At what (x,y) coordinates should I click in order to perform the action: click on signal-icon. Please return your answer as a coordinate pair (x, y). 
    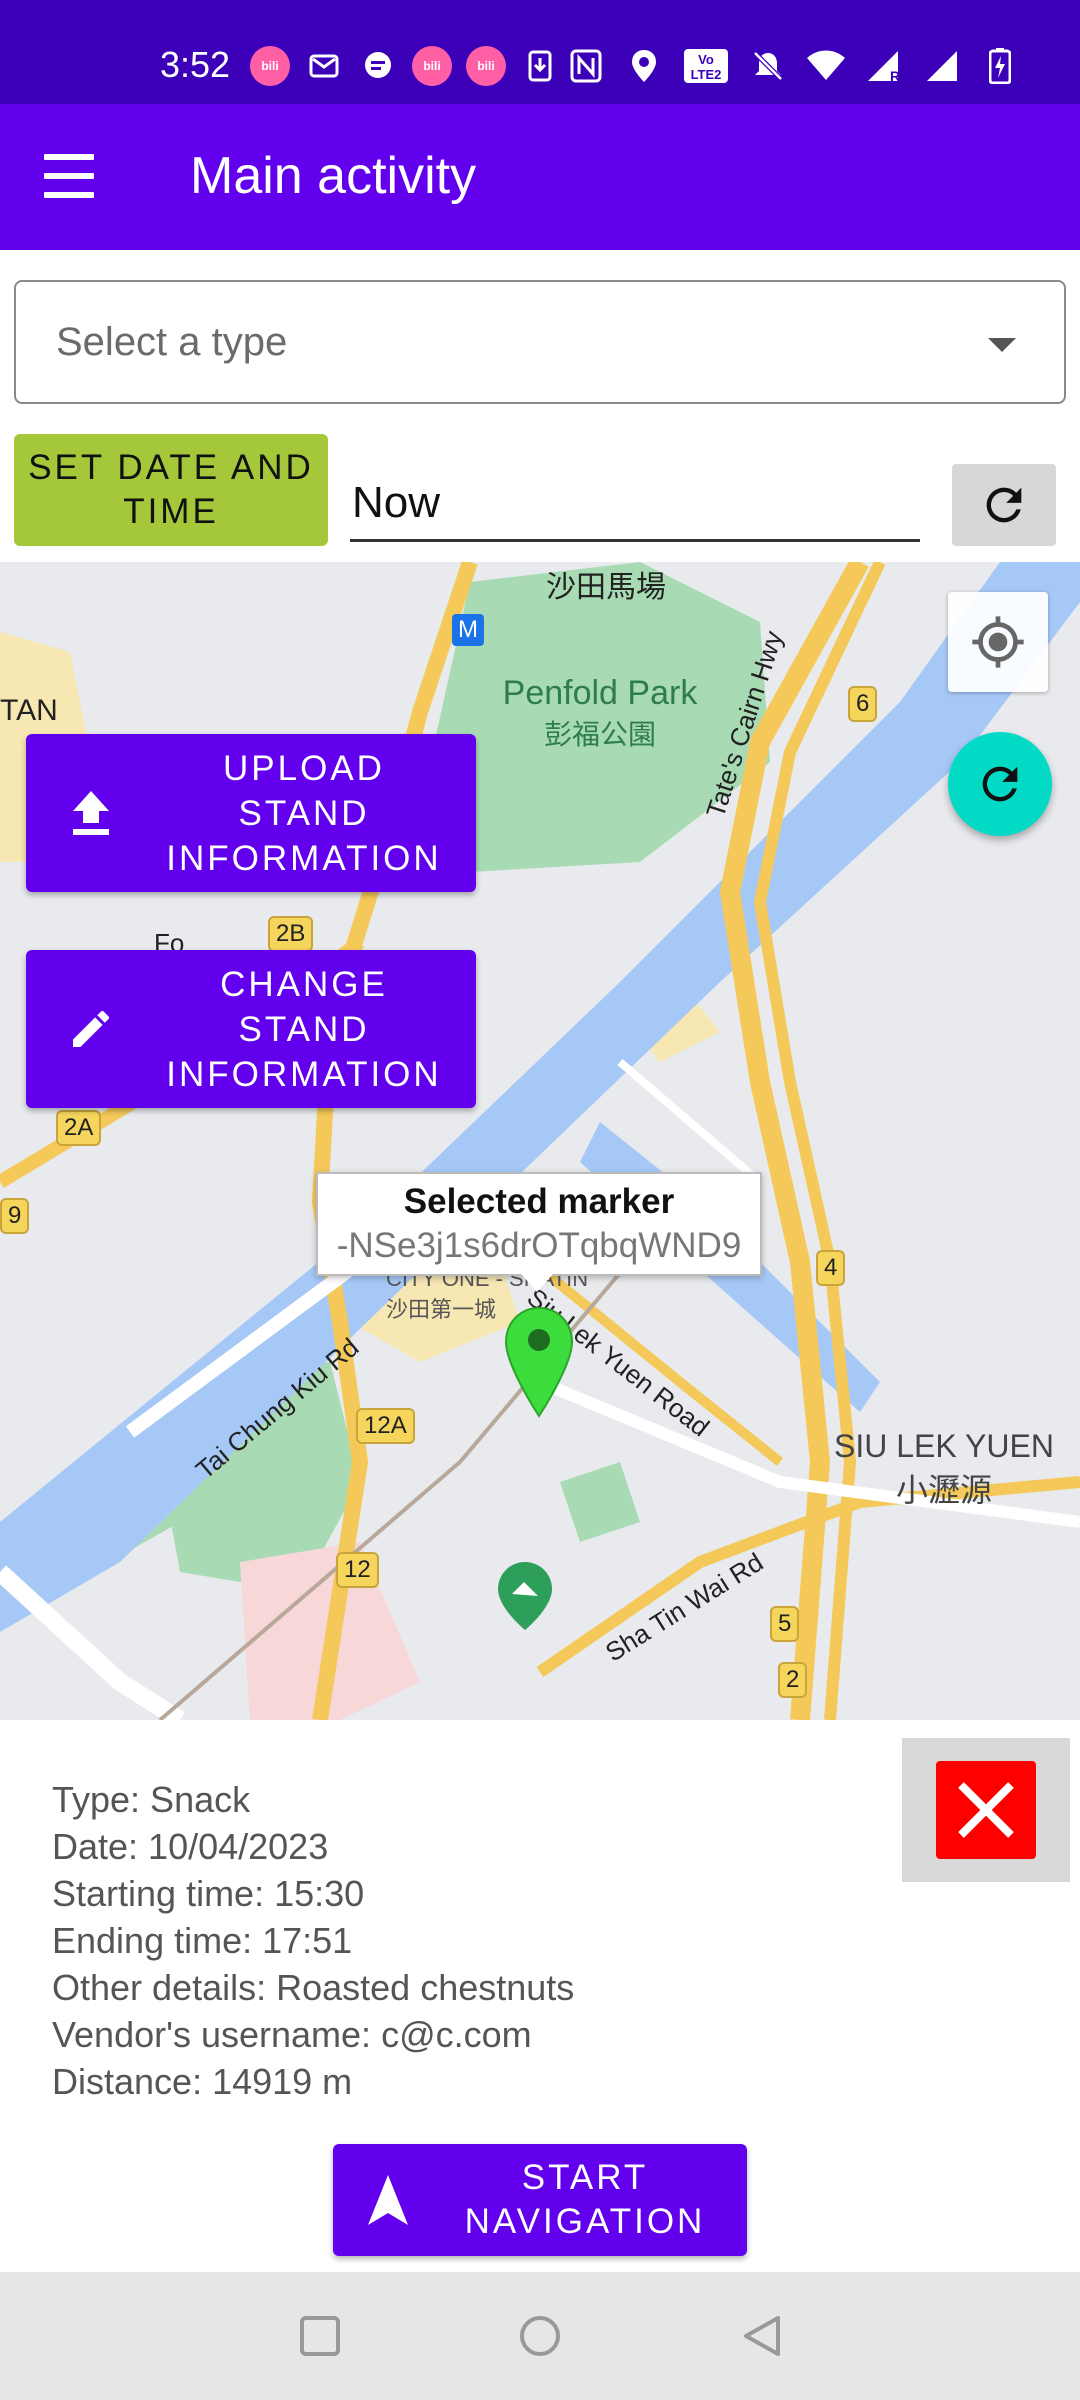
    Looking at the image, I should click on (942, 66).